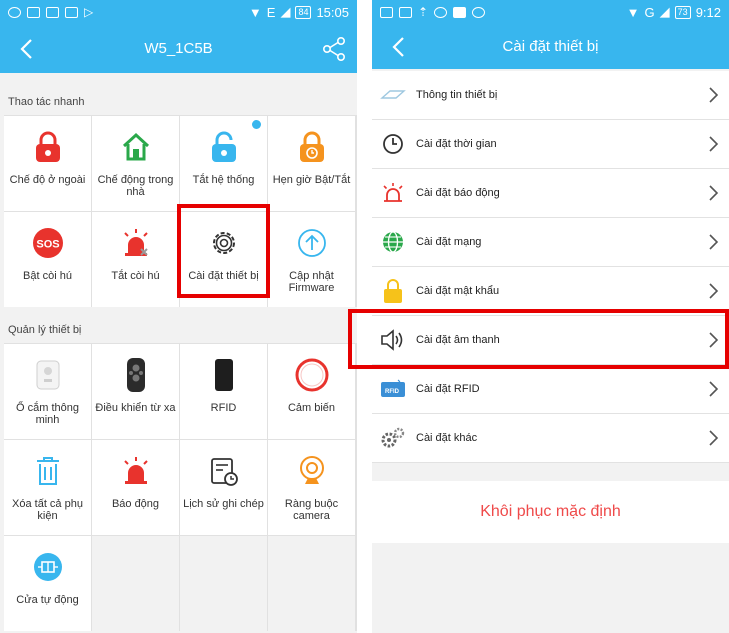 Image resolution: width=729 pixels, height=633 pixels. Describe the element at coordinates (311, 510) in the screenshot. I see `device-item-label: Ràng buộc camera` at that location.